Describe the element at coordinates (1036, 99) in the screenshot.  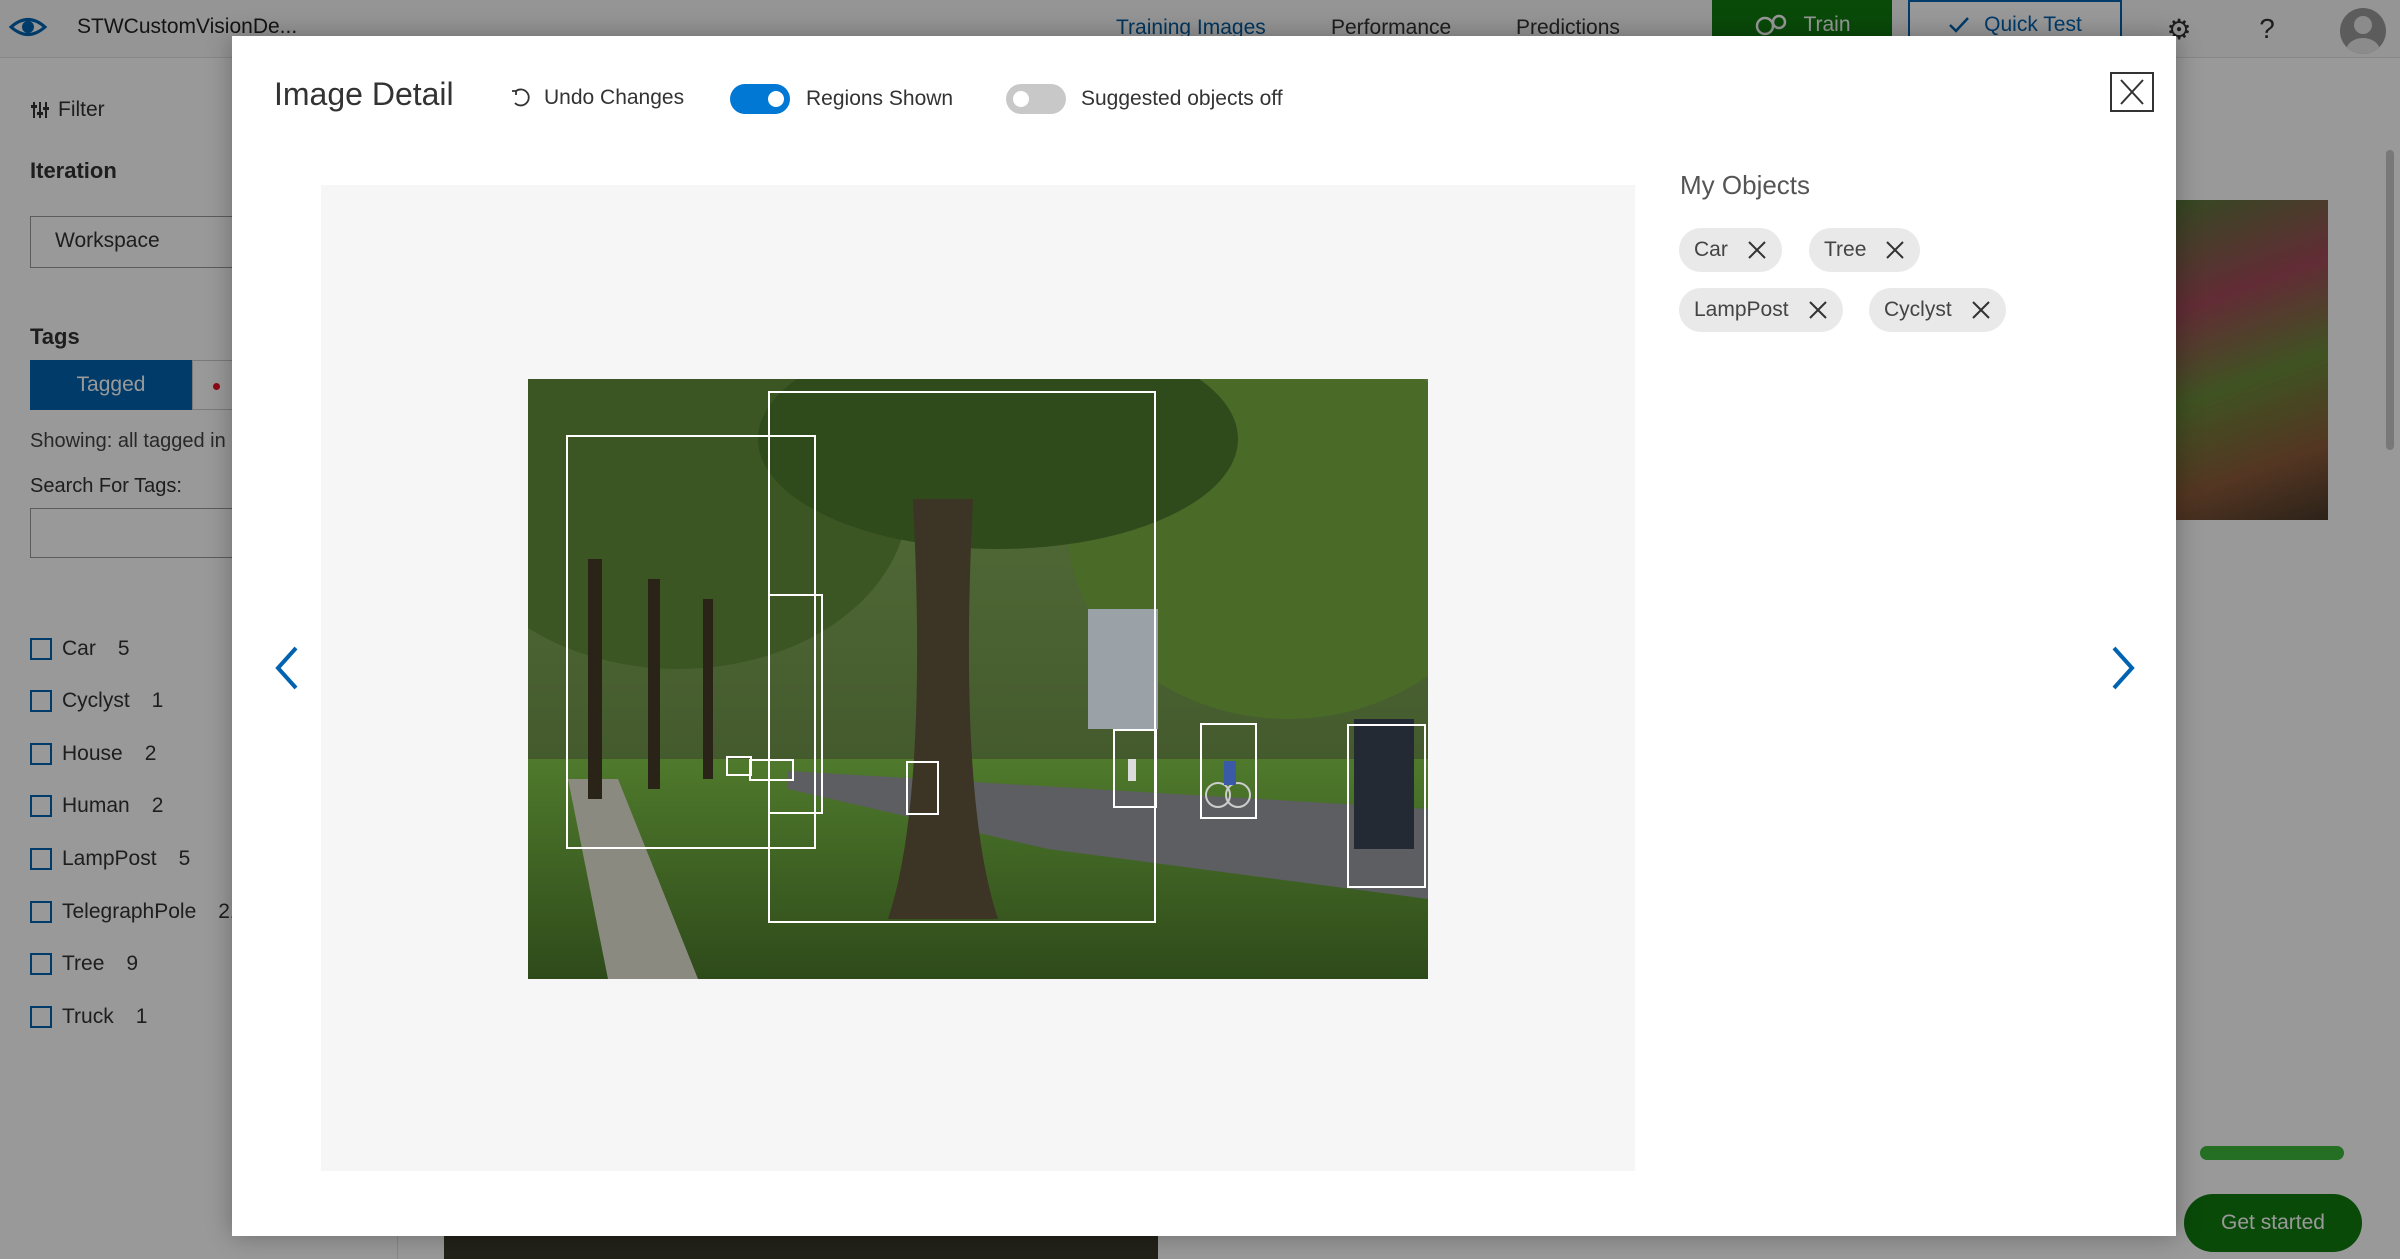
I see `suggested-objects-toggle` at that location.